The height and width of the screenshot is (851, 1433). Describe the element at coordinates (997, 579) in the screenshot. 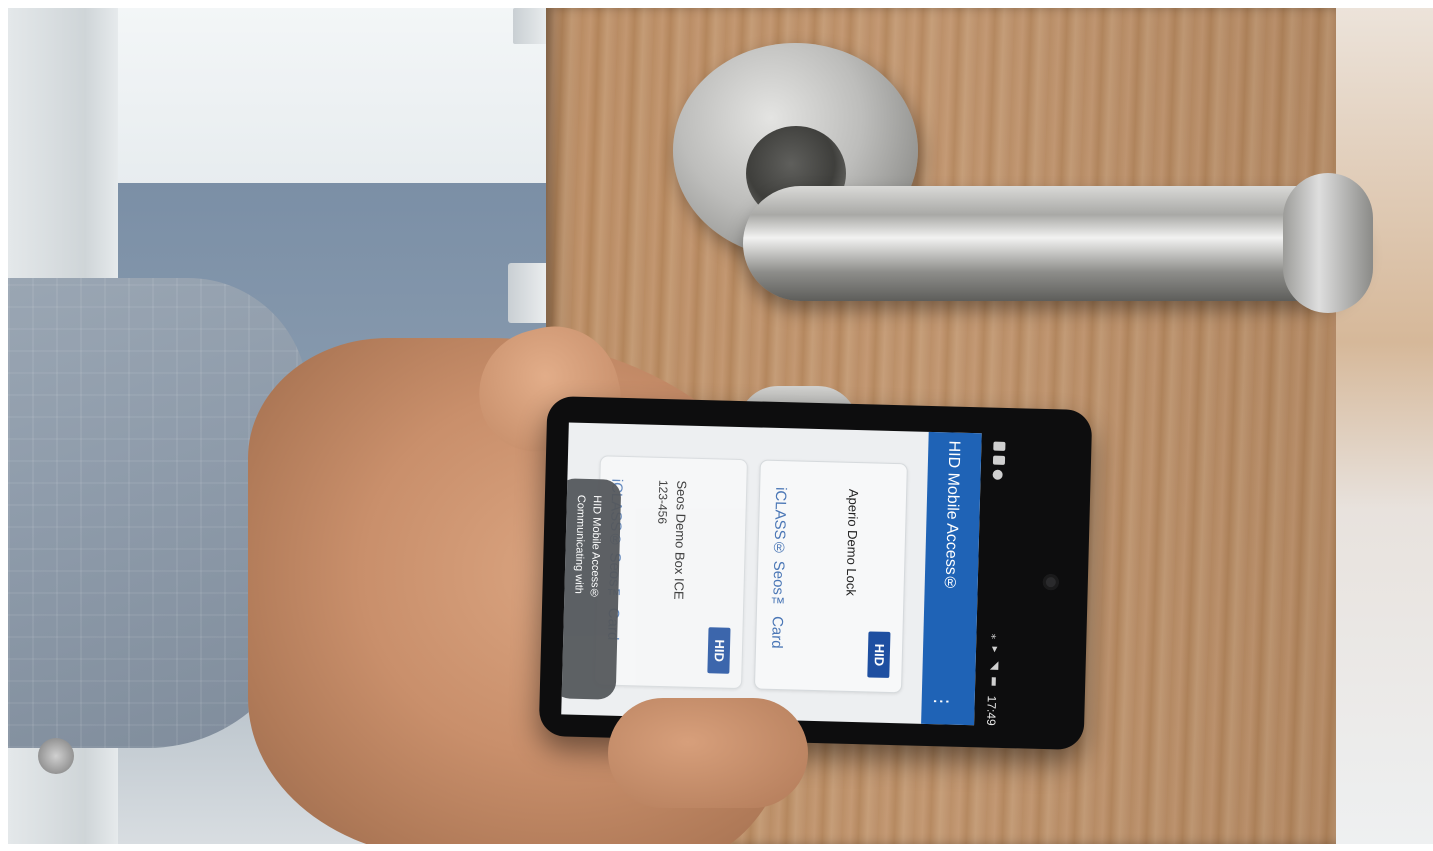

I see `status-bar: ⁎ ▾ ◢ ▮ 17:49` at that location.